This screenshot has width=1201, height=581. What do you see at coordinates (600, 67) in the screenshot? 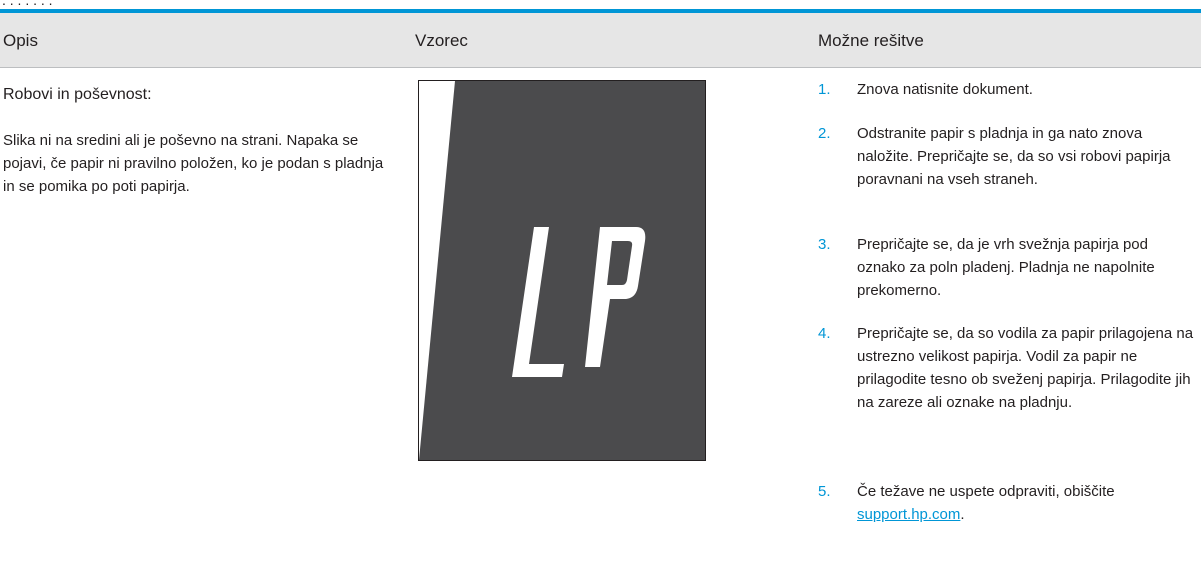
I see `header-divider` at bounding box center [600, 67].